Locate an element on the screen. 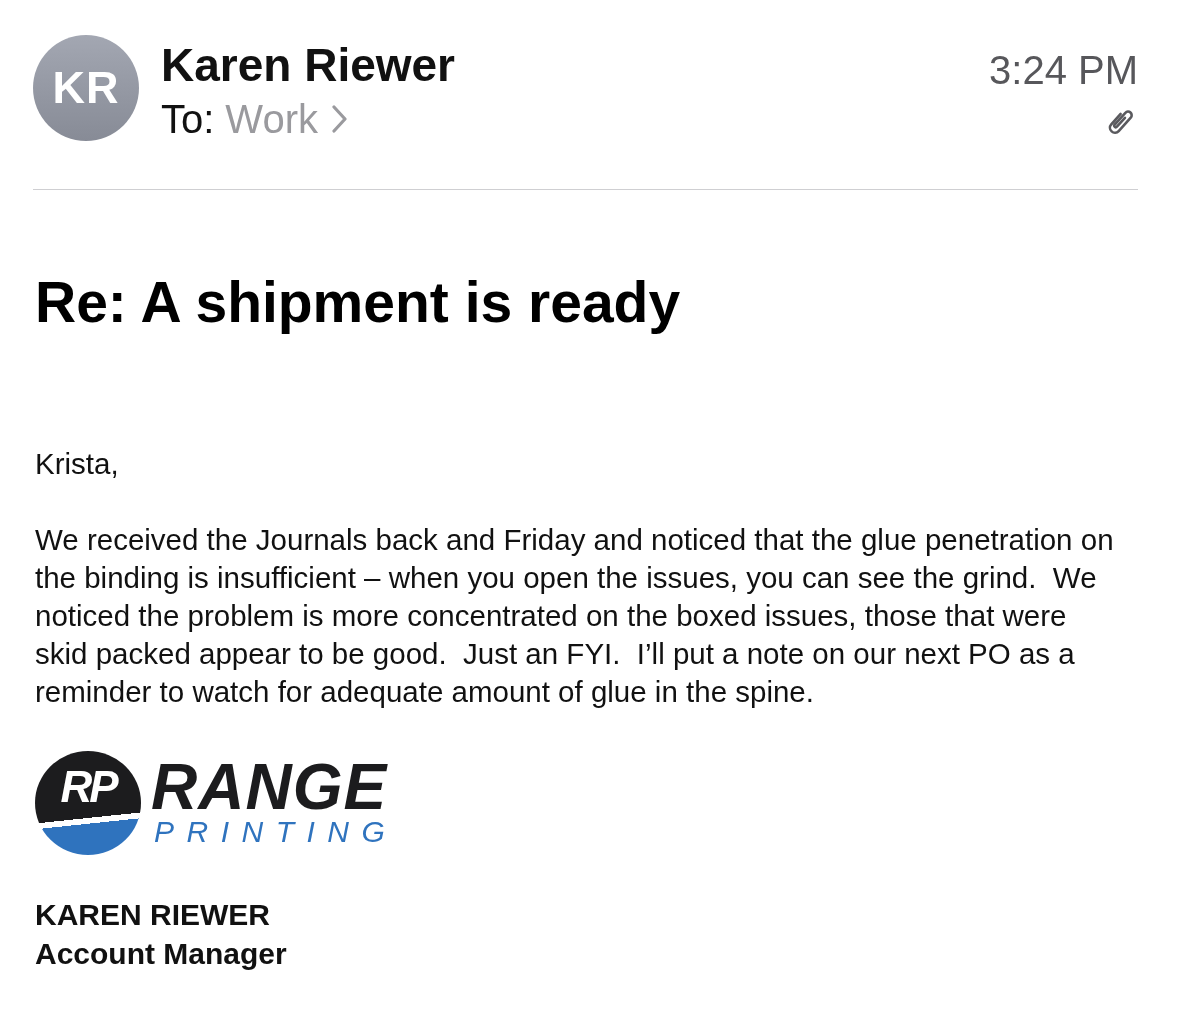 The width and height of the screenshot is (1187, 1034). logo-wordmark: RANGE is located at coordinates (270, 787).